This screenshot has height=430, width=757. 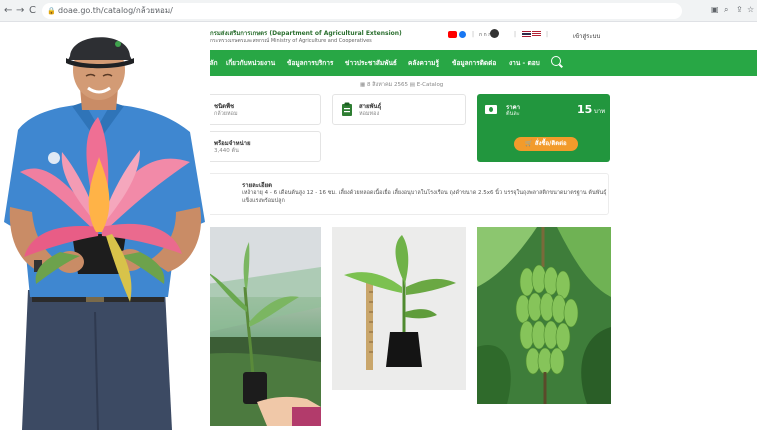 What do you see at coordinates (250, 63) in the screenshot?
I see `nav-item-about: เกี่ยวกับหน่วยงาน` at bounding box center [250, 63].